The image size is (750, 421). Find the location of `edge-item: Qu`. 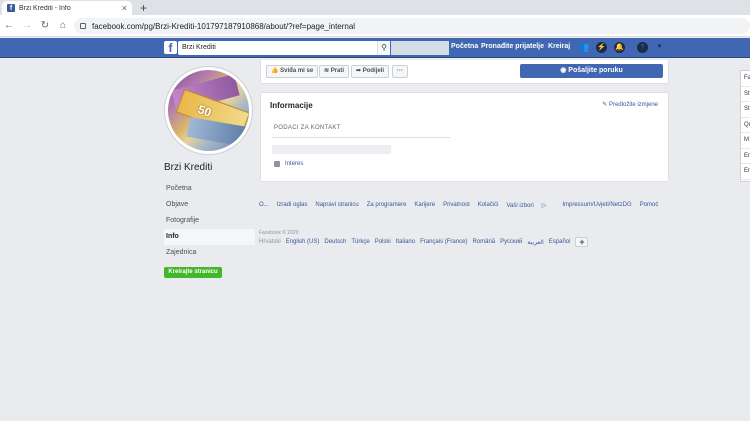

edge-item: Qu is located at coordinates (745, 125).